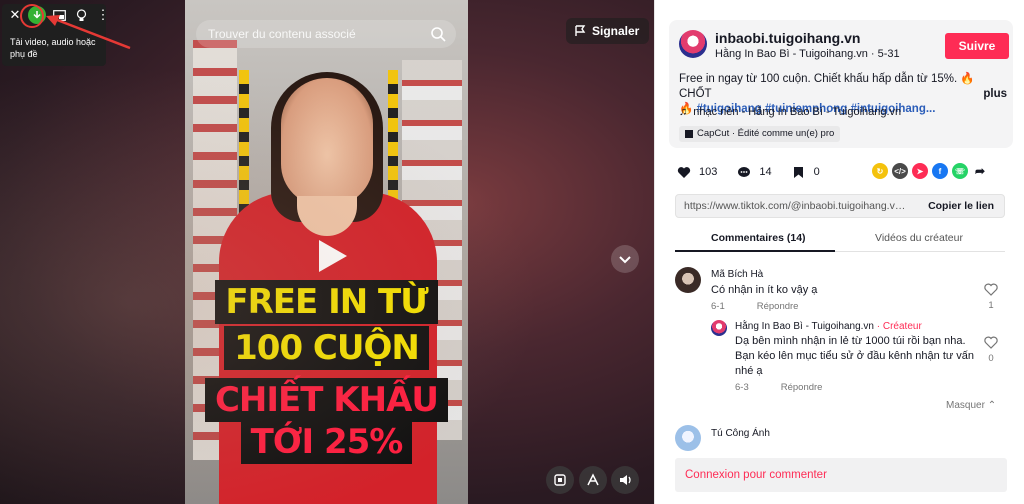 This screenshot has width=1024, height=504. What do you see at coordinates (778, 306) in the screenshot?
I see `reply-button: Répondre` at bounding box center [778, 306].